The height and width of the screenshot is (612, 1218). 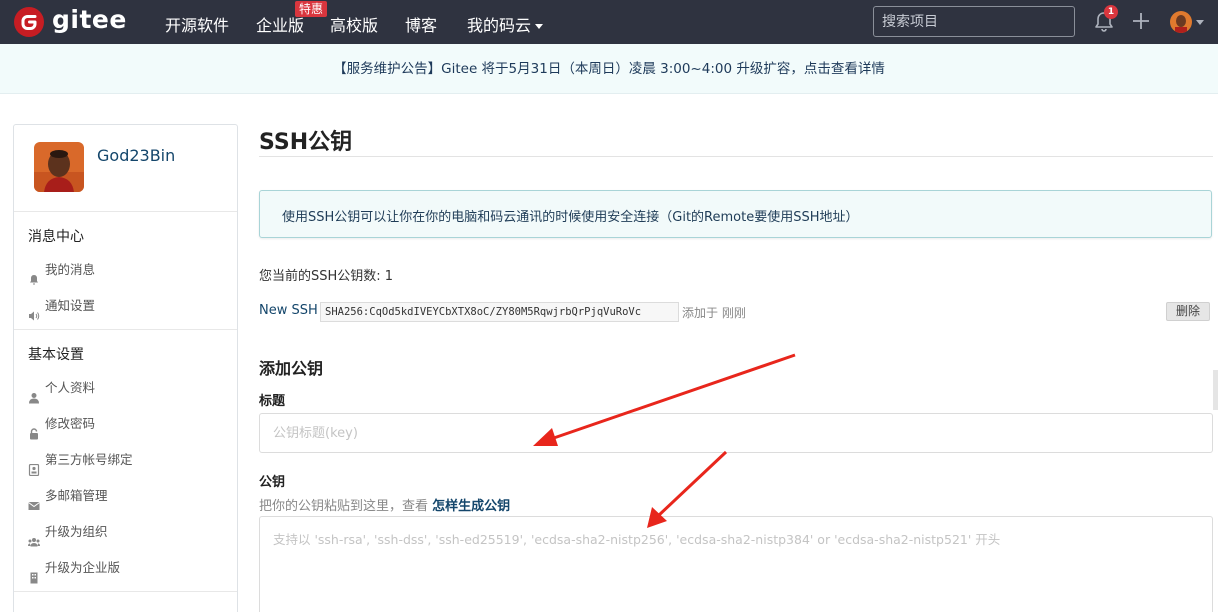 What do you see at coordinates (344, 506) in the screenshot?
I see `key-hint-text: 把你的公钥粘贴到这里，查看` at bounding box center [344, 506].